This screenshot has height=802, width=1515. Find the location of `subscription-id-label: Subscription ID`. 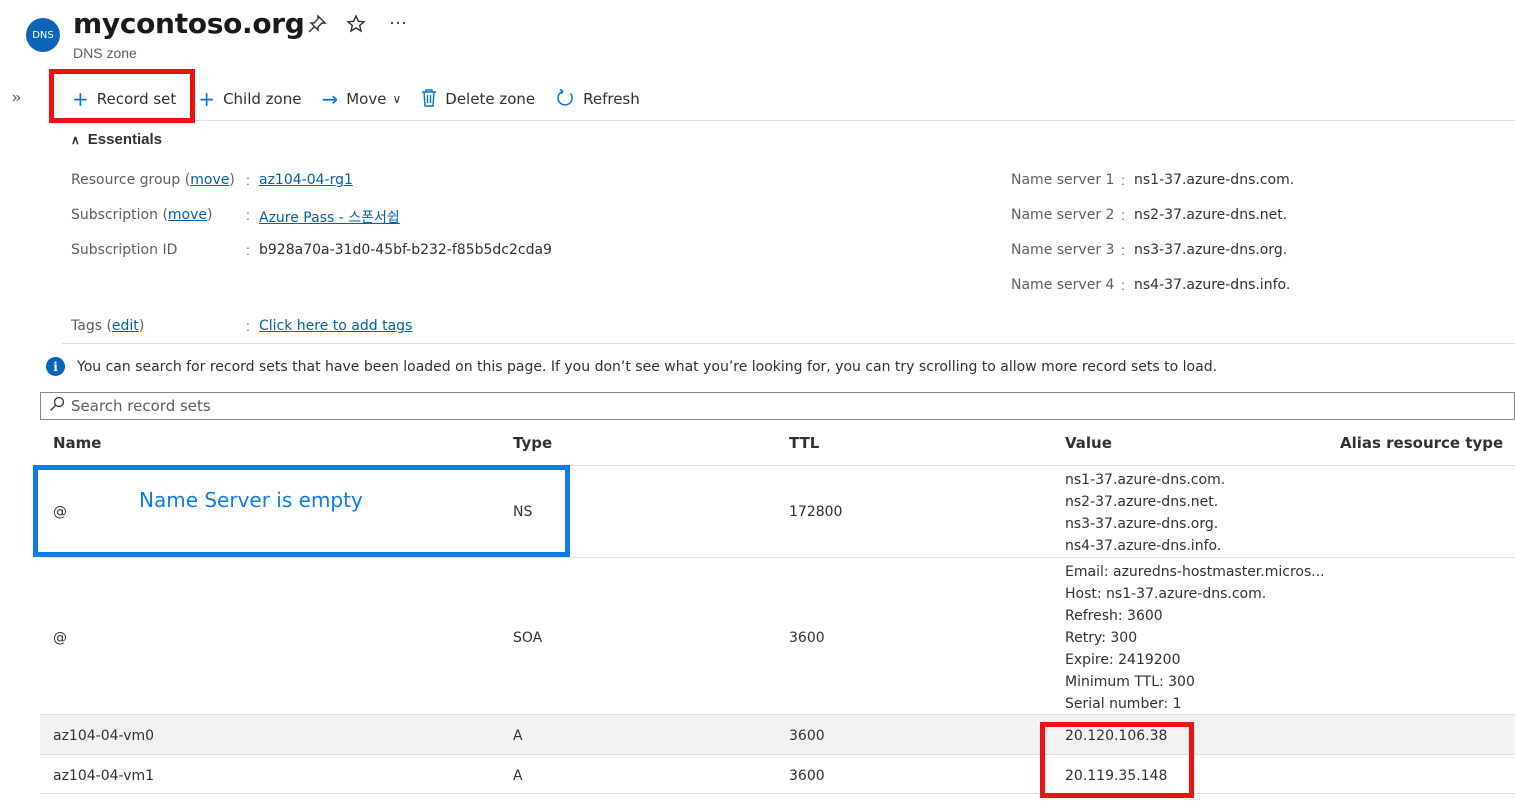

subscription-id-label: Subscription ID is located at coordinates (124, 250).